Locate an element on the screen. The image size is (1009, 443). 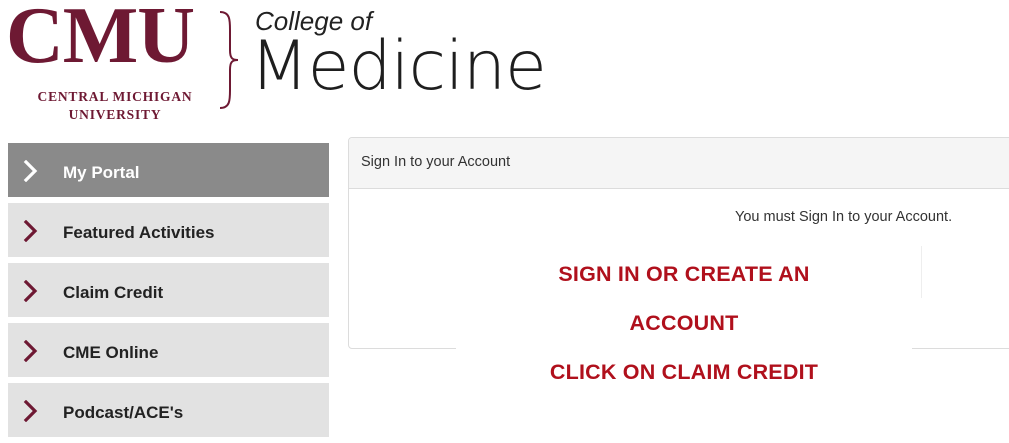
logo-brace-divider is located at coordinates (229, 60).